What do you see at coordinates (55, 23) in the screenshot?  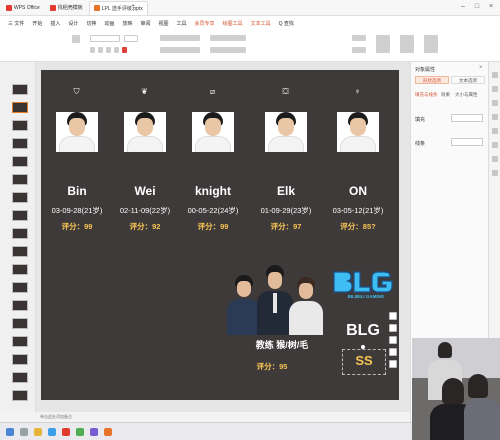 I see `menu-insert: 插入` at bounding box center [55, 23].